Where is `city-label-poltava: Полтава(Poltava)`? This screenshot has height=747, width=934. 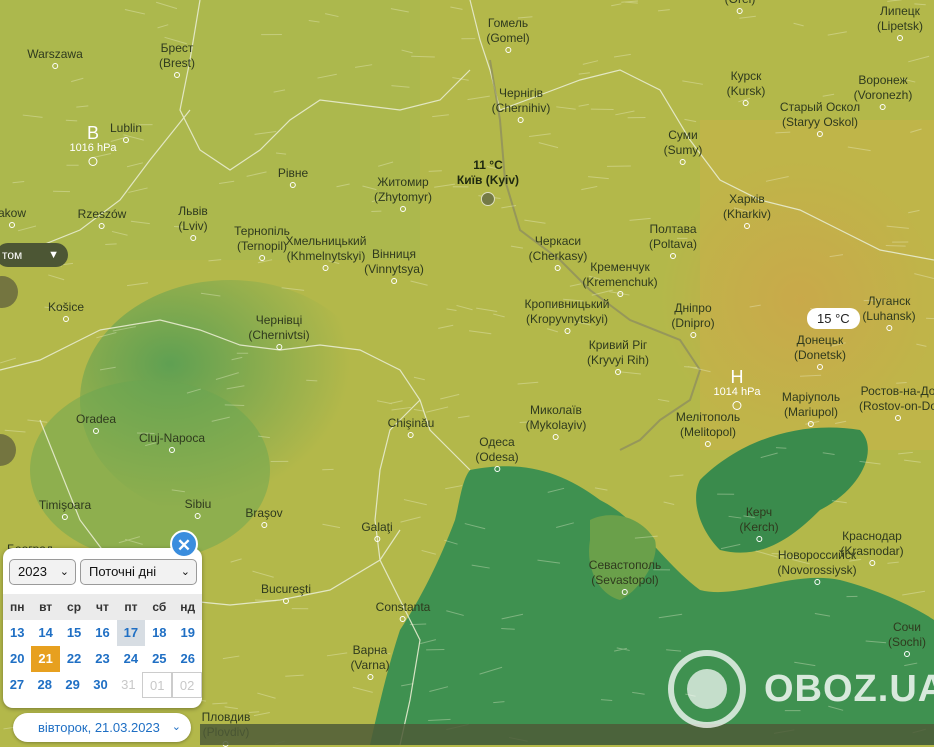
city-label-poltava: Полтава(Poltava) is located at coordinates (673, 240).